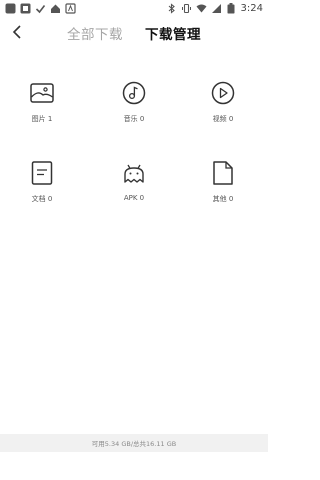  I want to click on category-documents: 文档 0, so click(42, 182).